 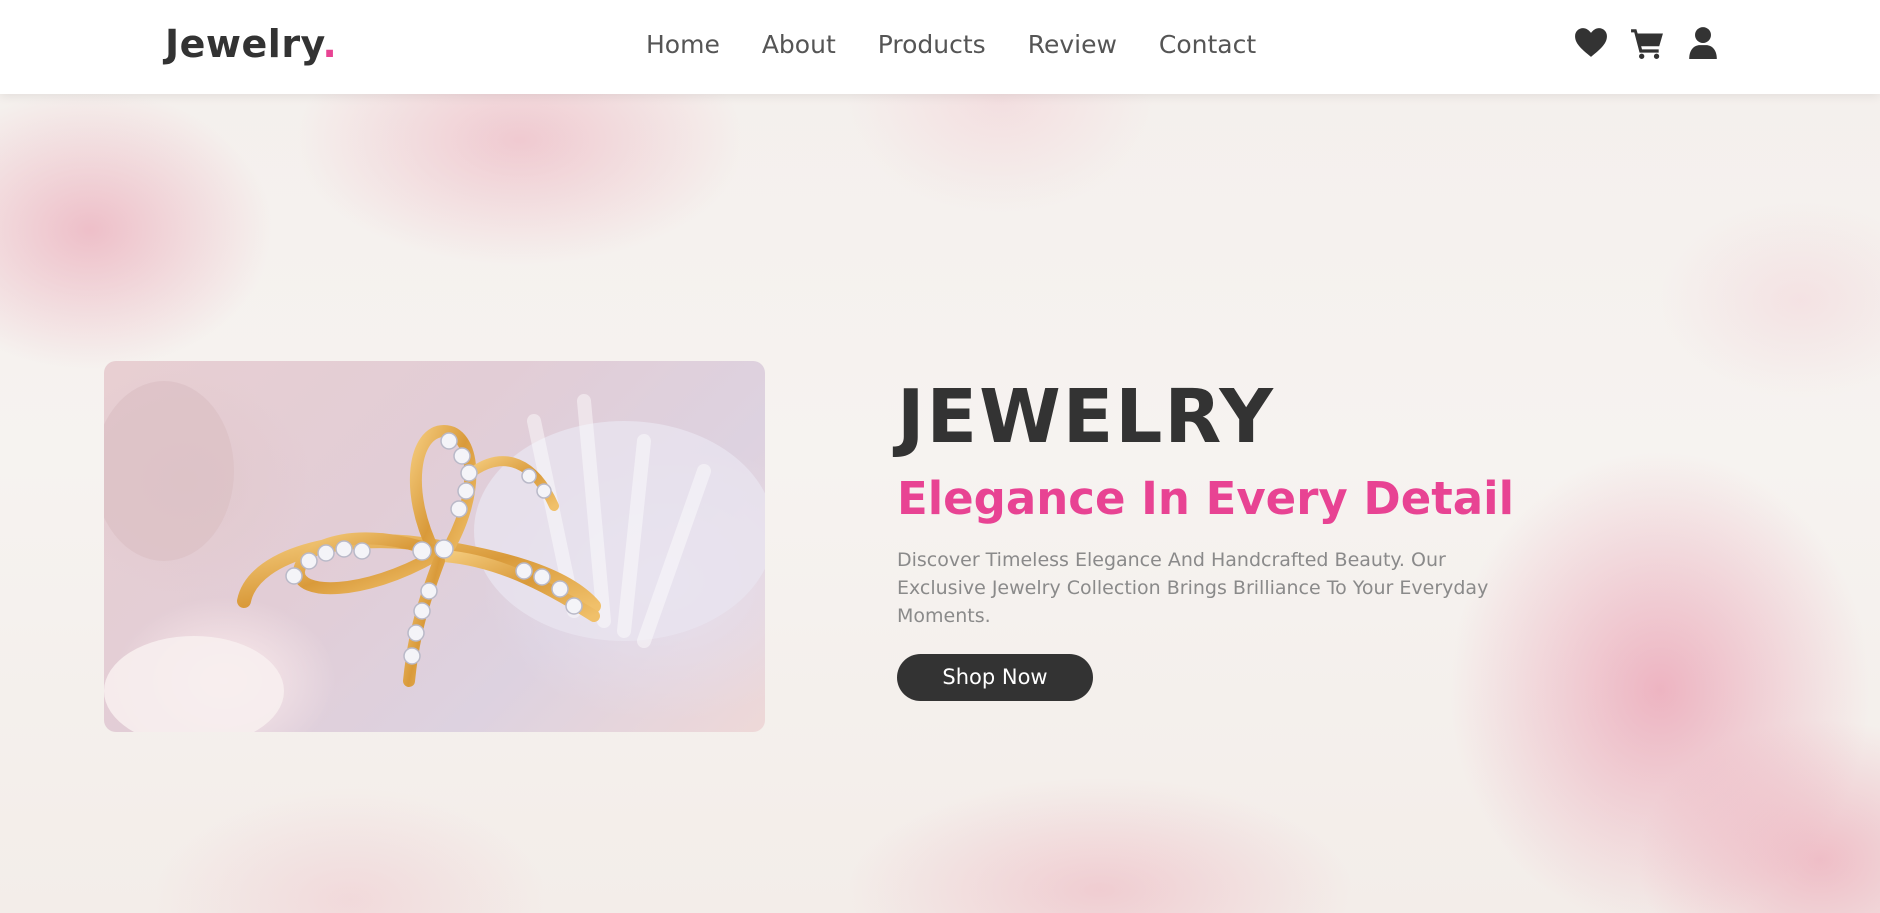 What do you see at coordinates (995, 677) in the screenshot?
I see `shop-now-button: Shop Now` at bounding box center [995, 677].